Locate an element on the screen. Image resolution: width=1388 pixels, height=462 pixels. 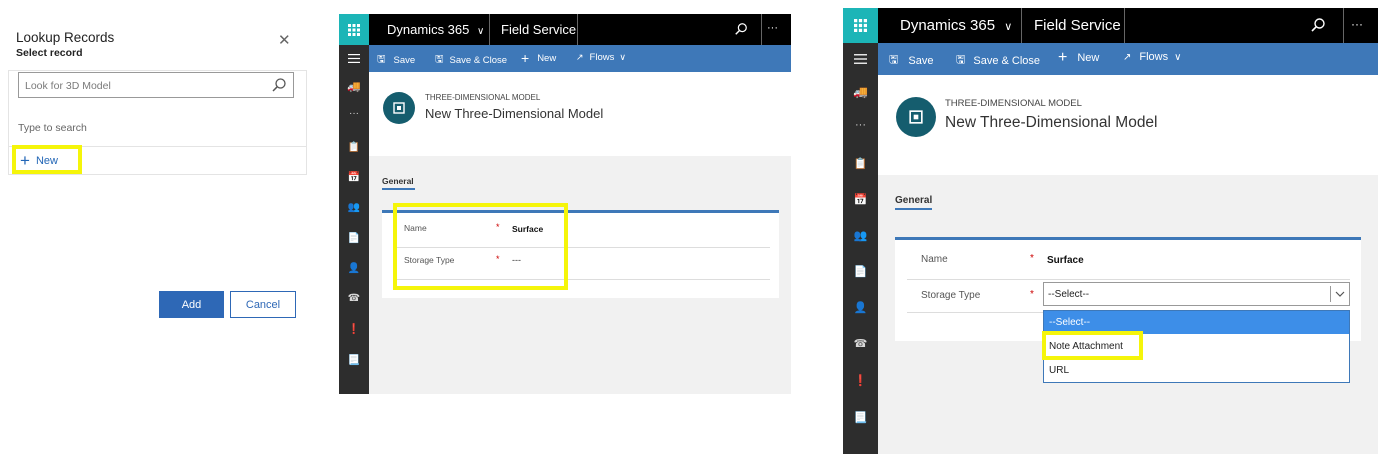
dropdown-option-url: URL is located at coordinates (1196, 370).